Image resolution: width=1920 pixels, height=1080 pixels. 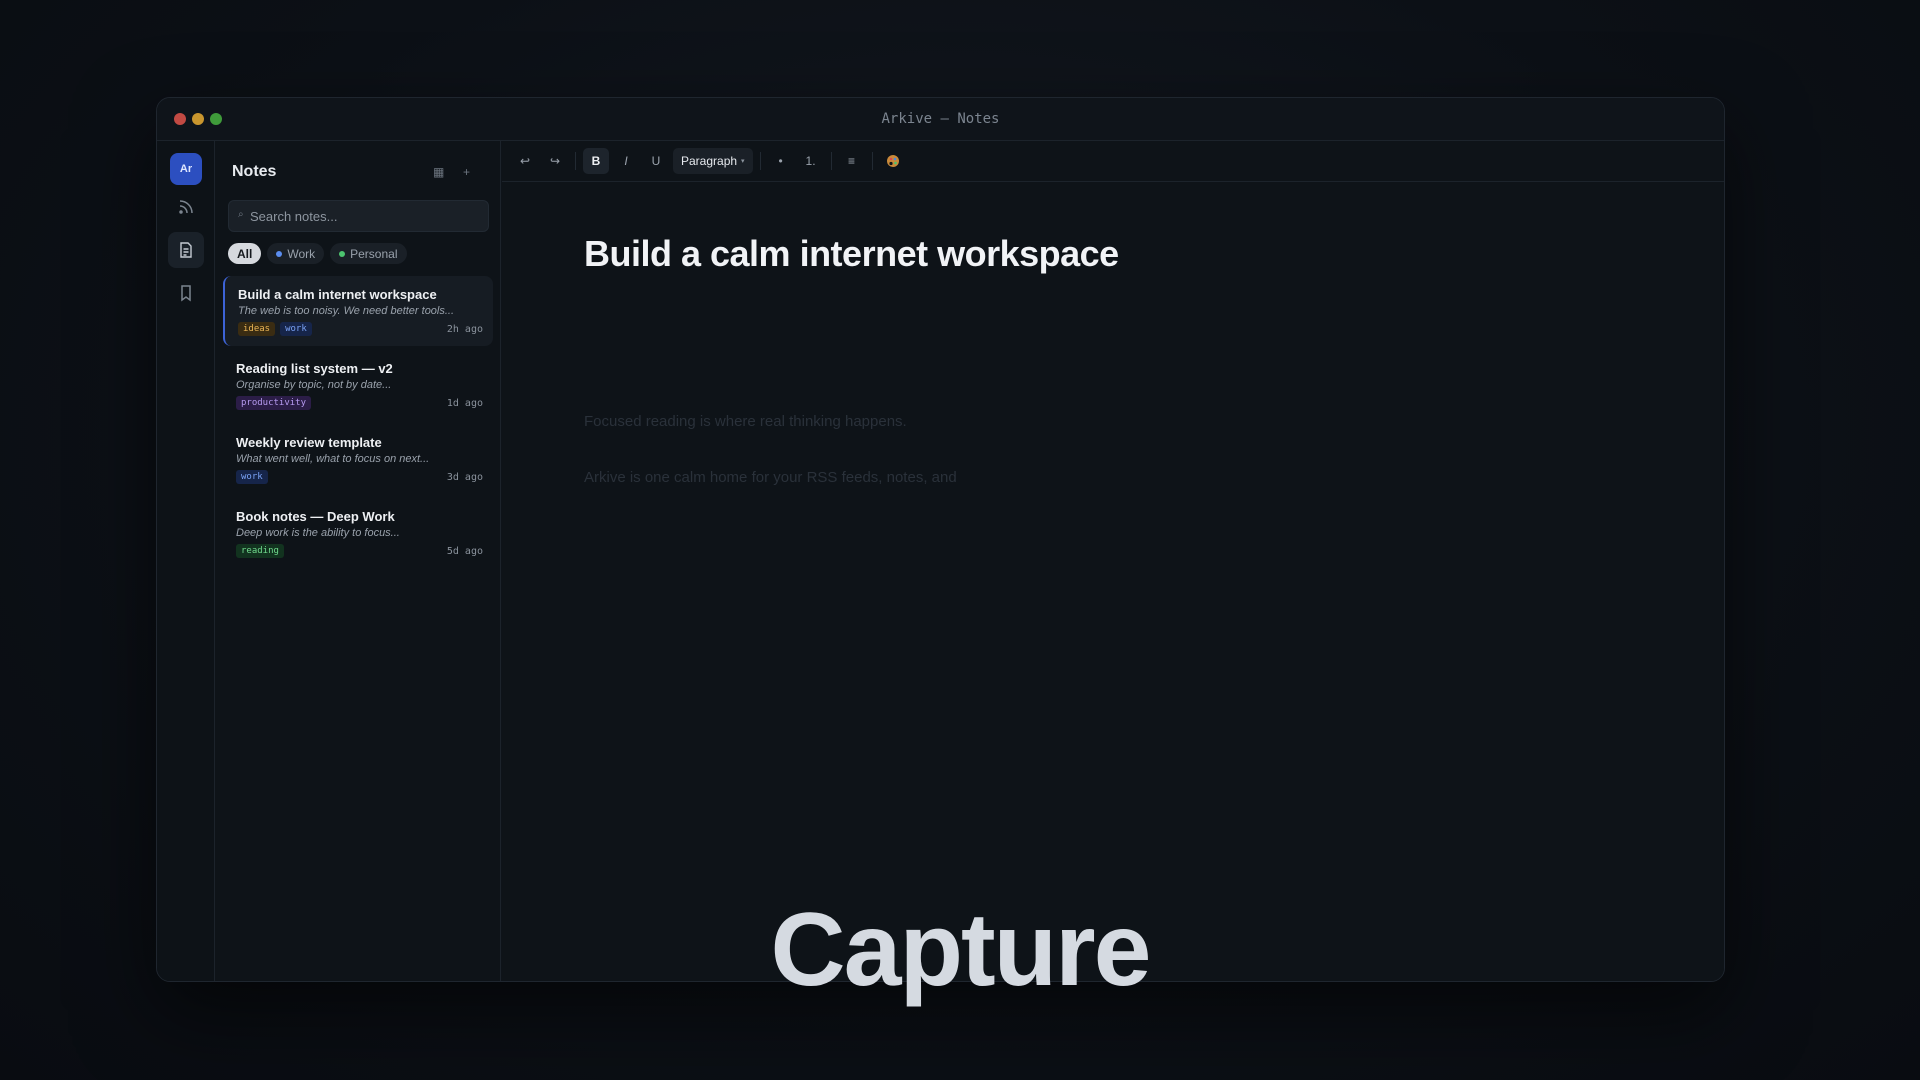 What do you see at coordinates (314, 368) in the screenshot?
I see `note-title: Reading list system — v2` at bounding box center [314, 368].